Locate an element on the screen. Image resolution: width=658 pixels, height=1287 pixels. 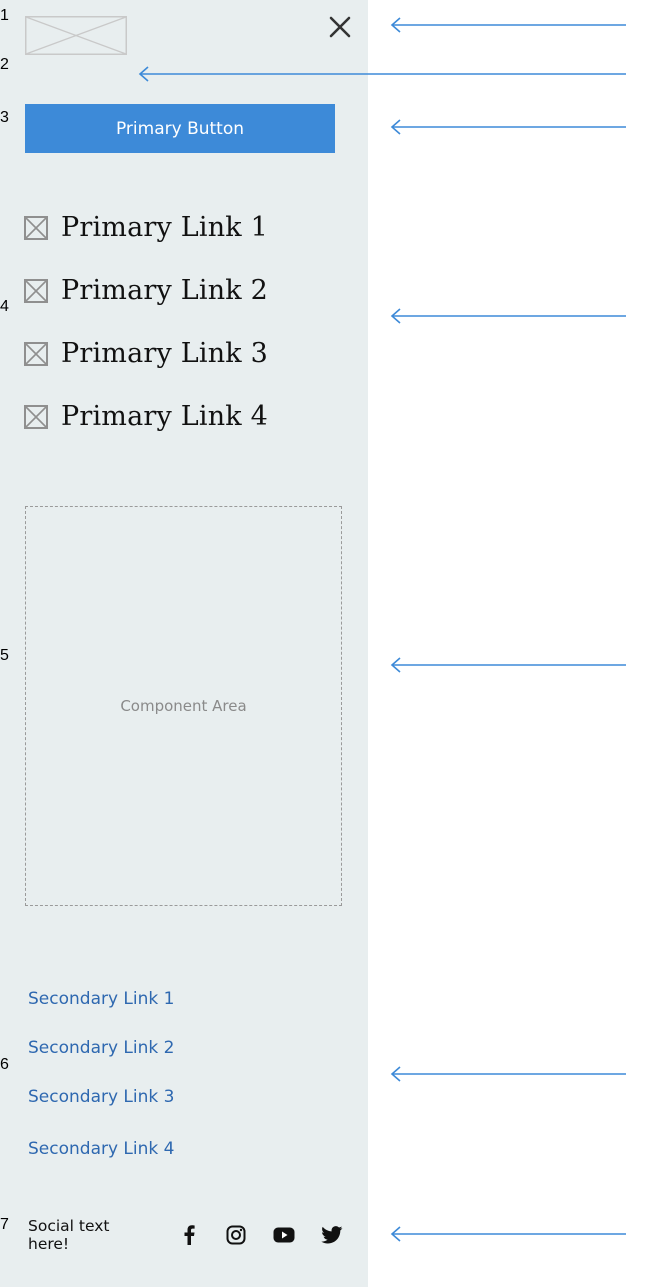
primary-link-4: Primary Link 4 is located at coordinates (189, 416).